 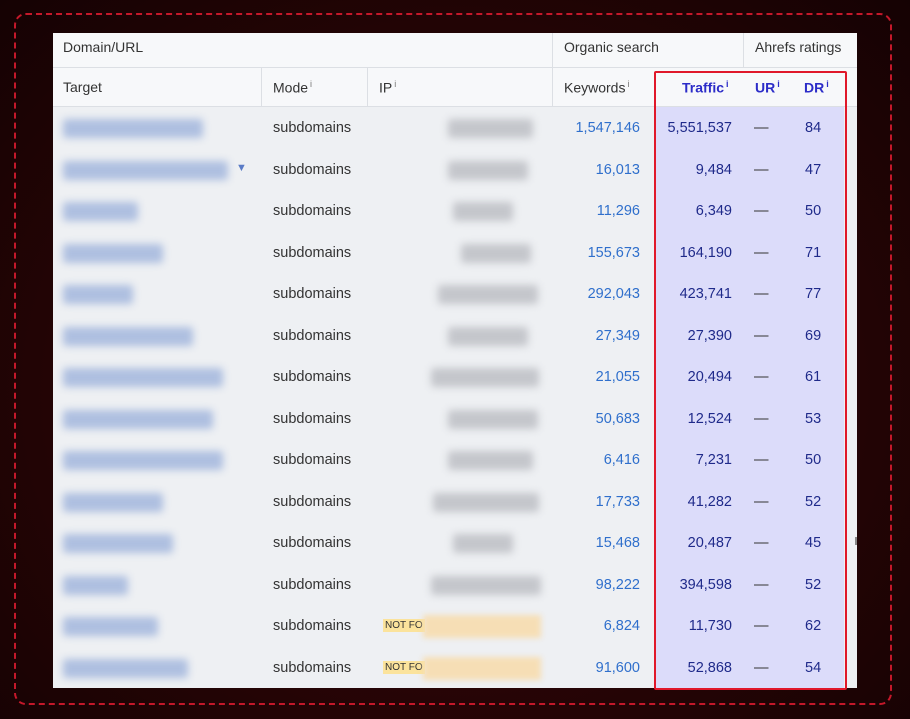 I want to click on keywords-cell: 98,222, so click(x=618, y=585).